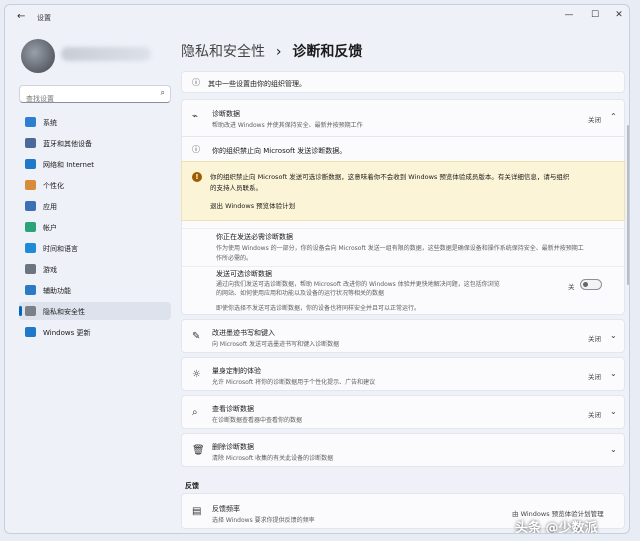  What do you see at coordinates (279, 151) in the screenshot?
I see `blocked-notice-text: 你的组织禁止向 Microsoft 发送诊断数据。` at bounding box center [279, 151].